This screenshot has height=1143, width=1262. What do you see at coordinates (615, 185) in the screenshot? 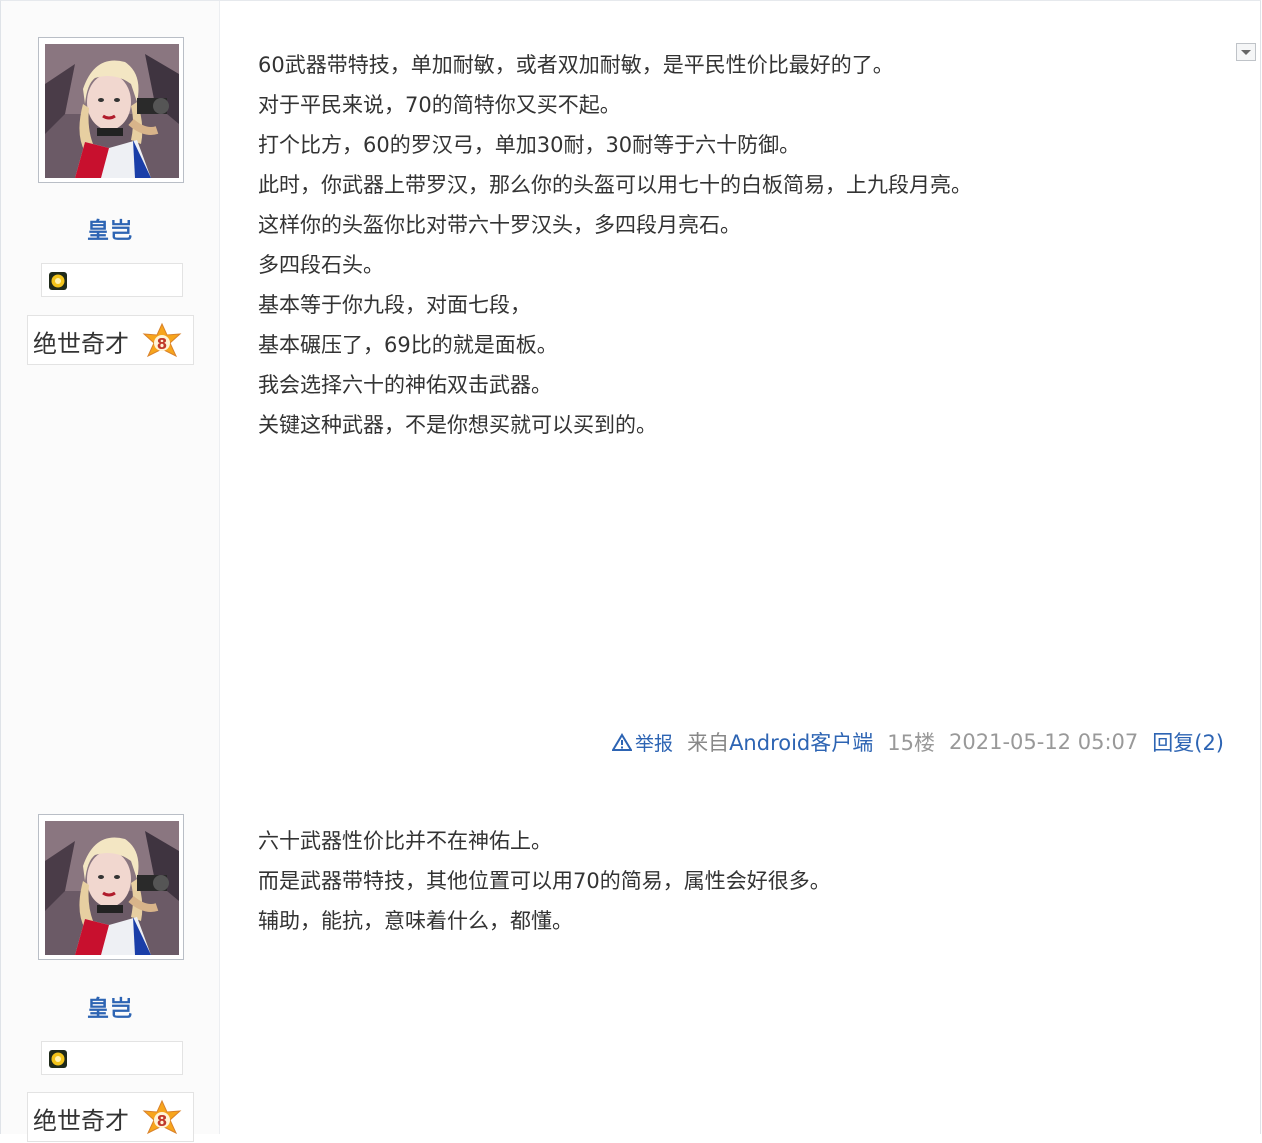
I see `content-line: 此时，你武器上带罗汉，那么你的头盔可以用七十的白板简易，上九段月亮。` at bounding box center [615, 185].